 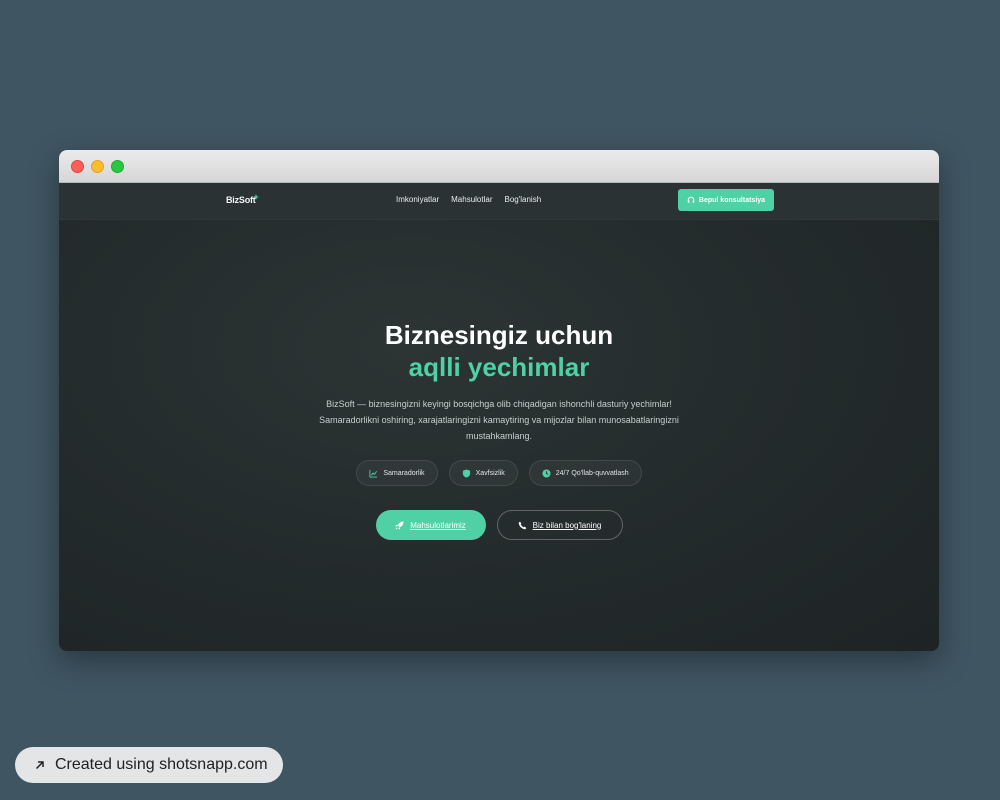 What do you see at coordinates (567, 525) in the screenshot?
I see `contact-button-label: Biz bilan bog'laning` at bounding box center [567, 525].